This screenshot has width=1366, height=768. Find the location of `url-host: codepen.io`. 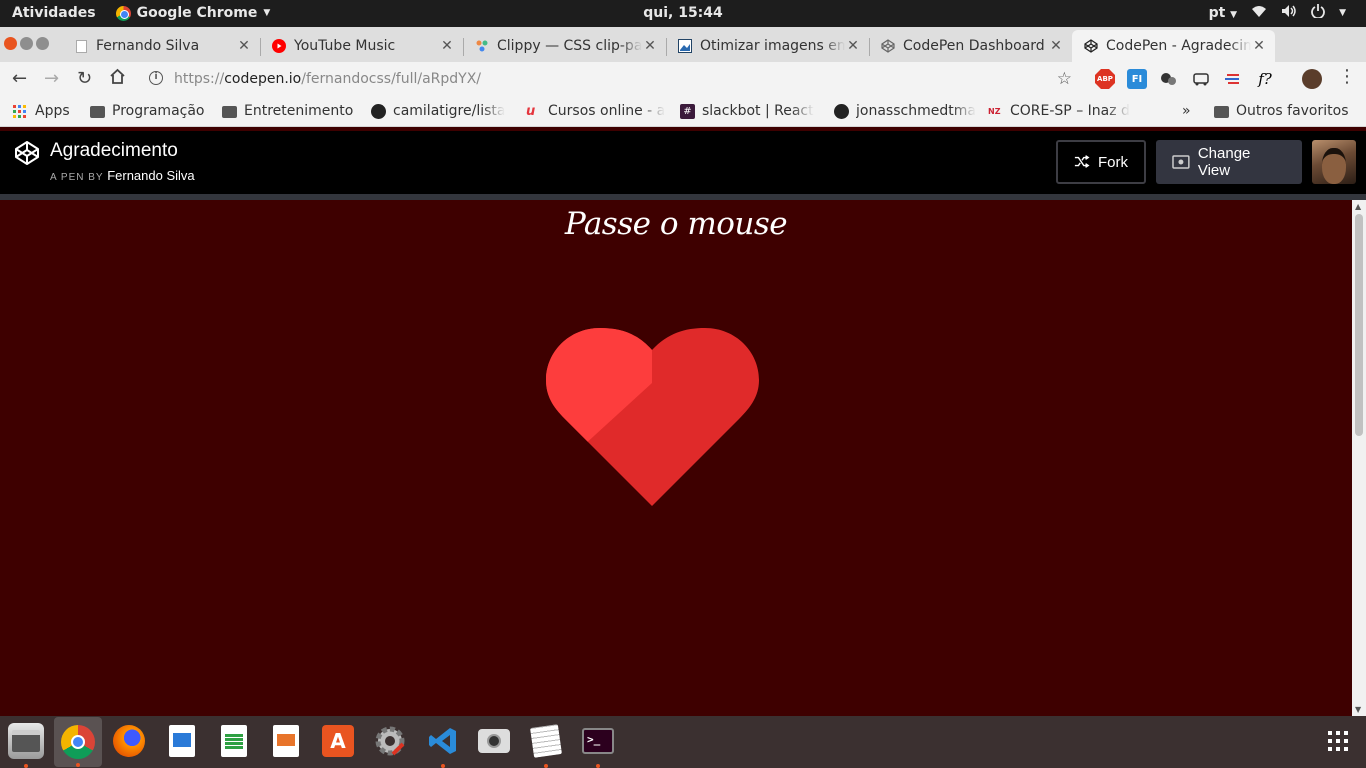

url-host: codepen.io is located at coordinates (263, 79).